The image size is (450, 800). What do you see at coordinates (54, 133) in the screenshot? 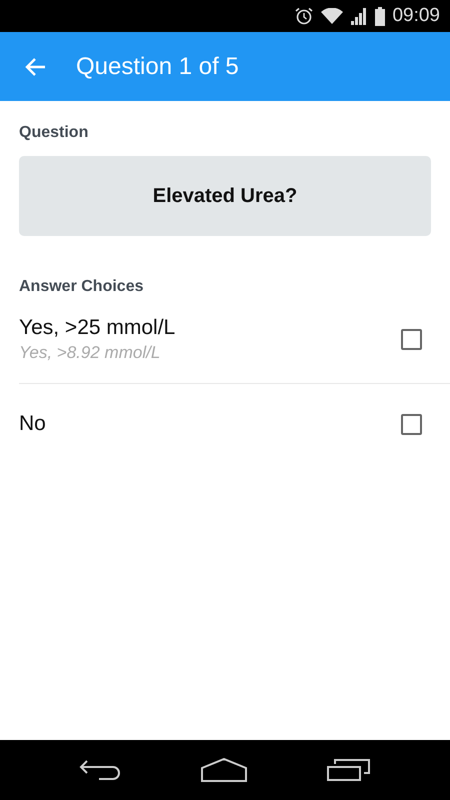
I see `section-heading: Question` at bounding box center [54, 133].